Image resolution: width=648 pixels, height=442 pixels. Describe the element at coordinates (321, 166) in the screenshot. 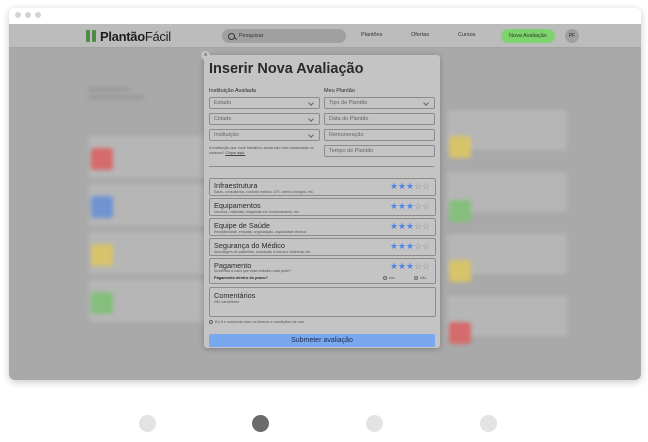

I see `divider` at that location.